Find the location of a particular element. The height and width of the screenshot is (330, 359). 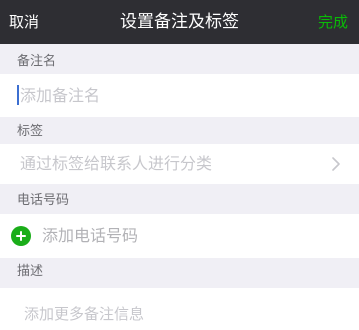

page-title: 设置备注及标签 is located at coordinates (179, 22).